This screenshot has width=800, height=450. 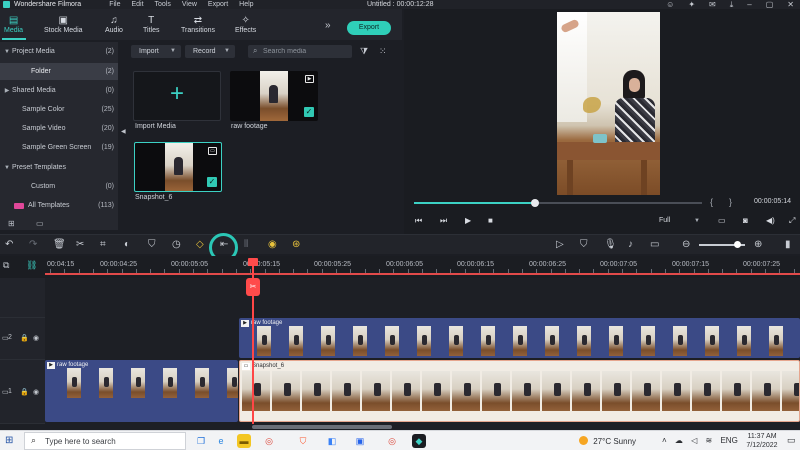 What do you see at coordinates (123, 131) in the screenshot?
I see `collapse-panel-icon: ◀` at bounding box center [123, 131].